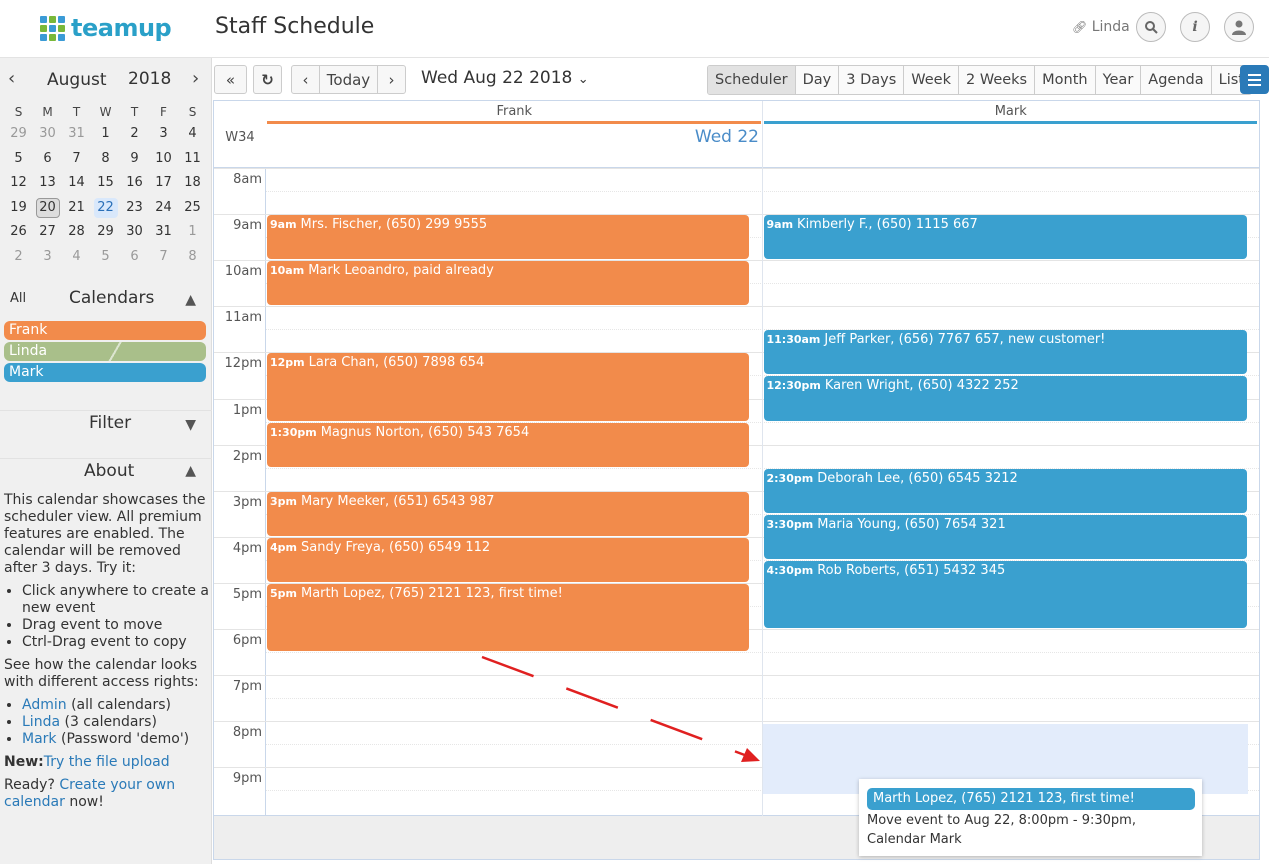  Describe the element at coordinates (47, 183) in the screenshot. I see `mini-calendar-day: 13` at that location.